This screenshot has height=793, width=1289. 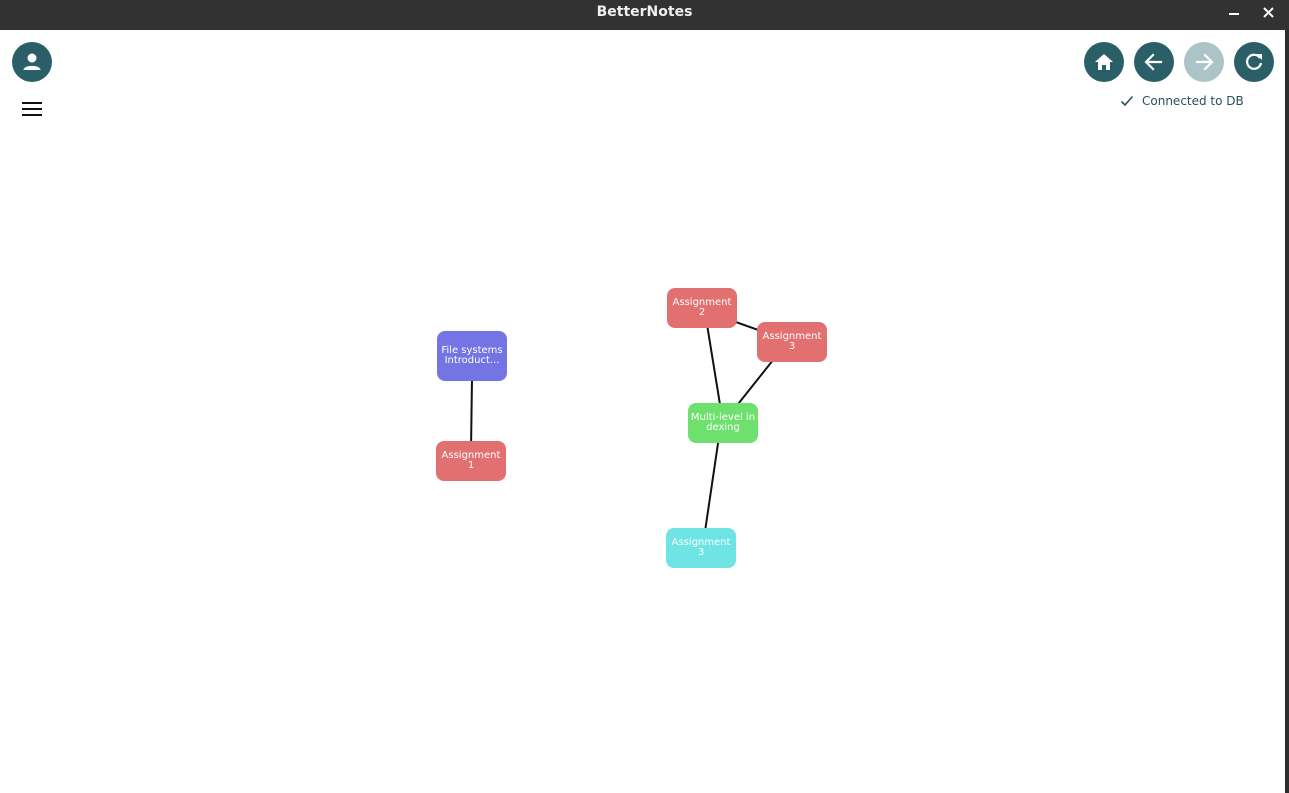 I want to click on menu-button, so click(x=32, y=109).